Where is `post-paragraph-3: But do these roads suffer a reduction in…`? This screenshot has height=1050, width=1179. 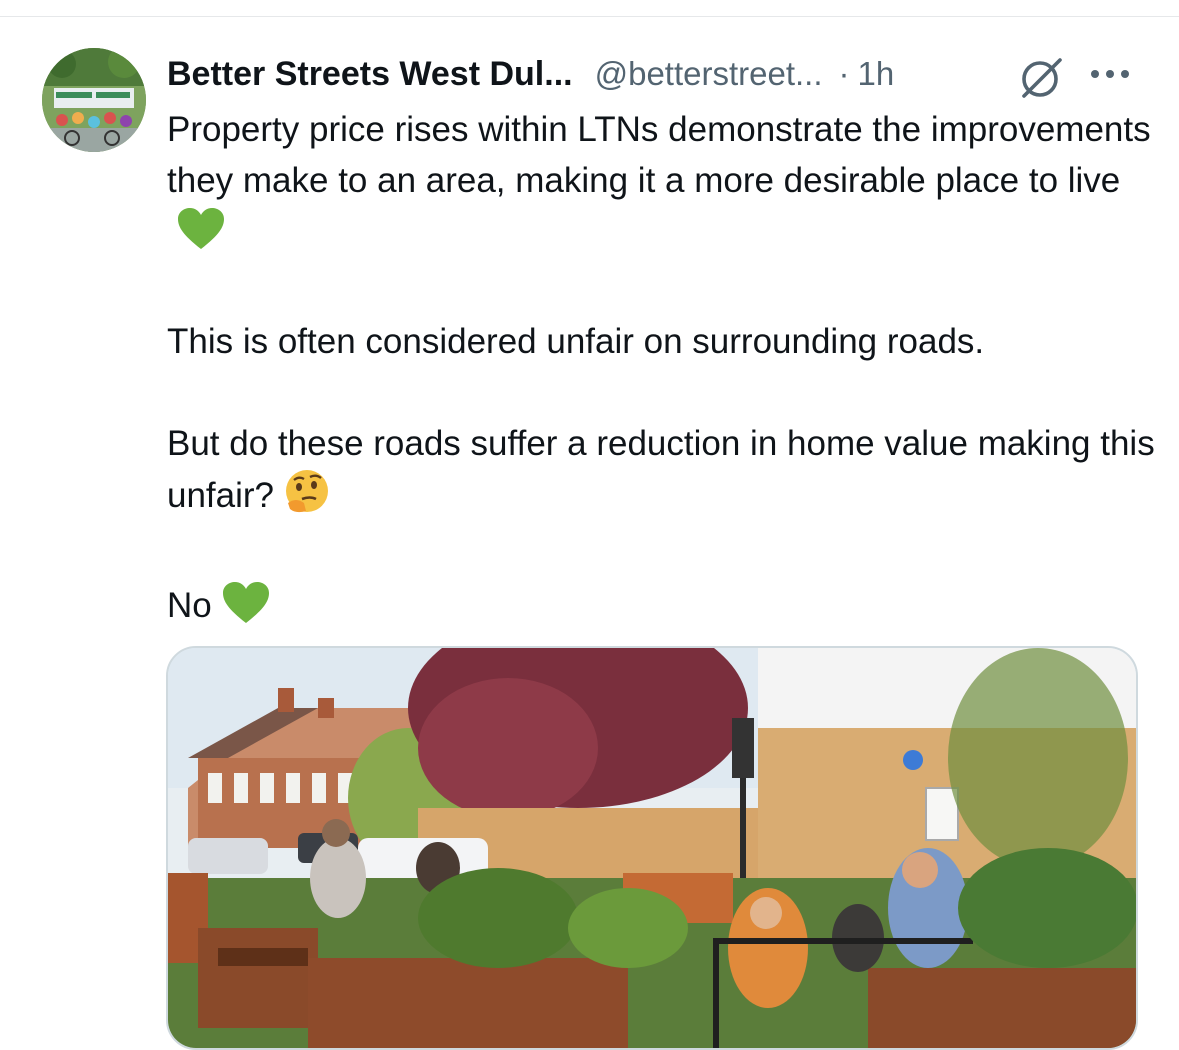 post-paragraph-3: But do these roads suffer a reduction in… is located at coordinates (662, 473).